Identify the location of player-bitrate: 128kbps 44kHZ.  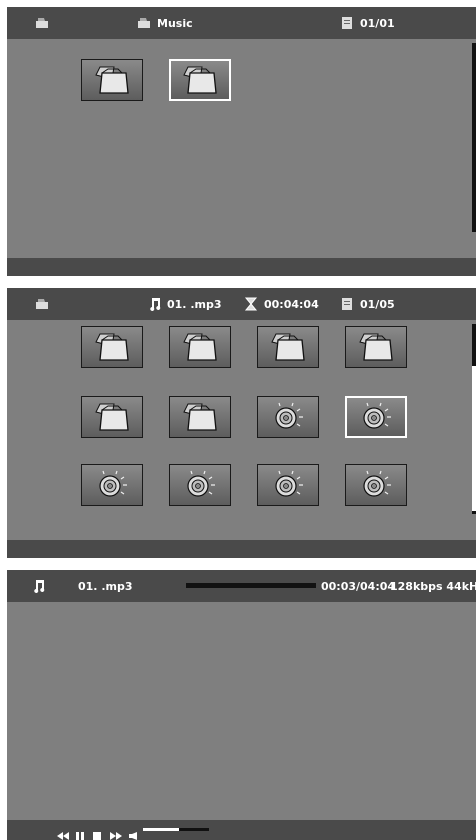
(433, 586).